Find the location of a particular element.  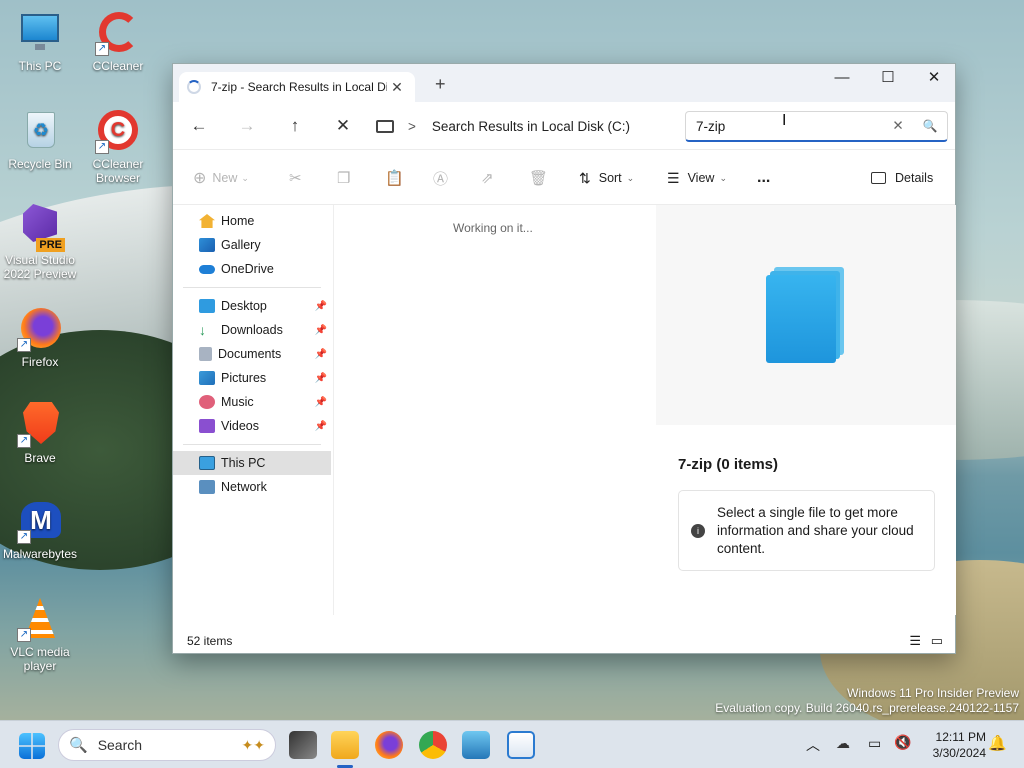

nav-item-desktop: Desktop 📌 is located at coordinates (252, 306).